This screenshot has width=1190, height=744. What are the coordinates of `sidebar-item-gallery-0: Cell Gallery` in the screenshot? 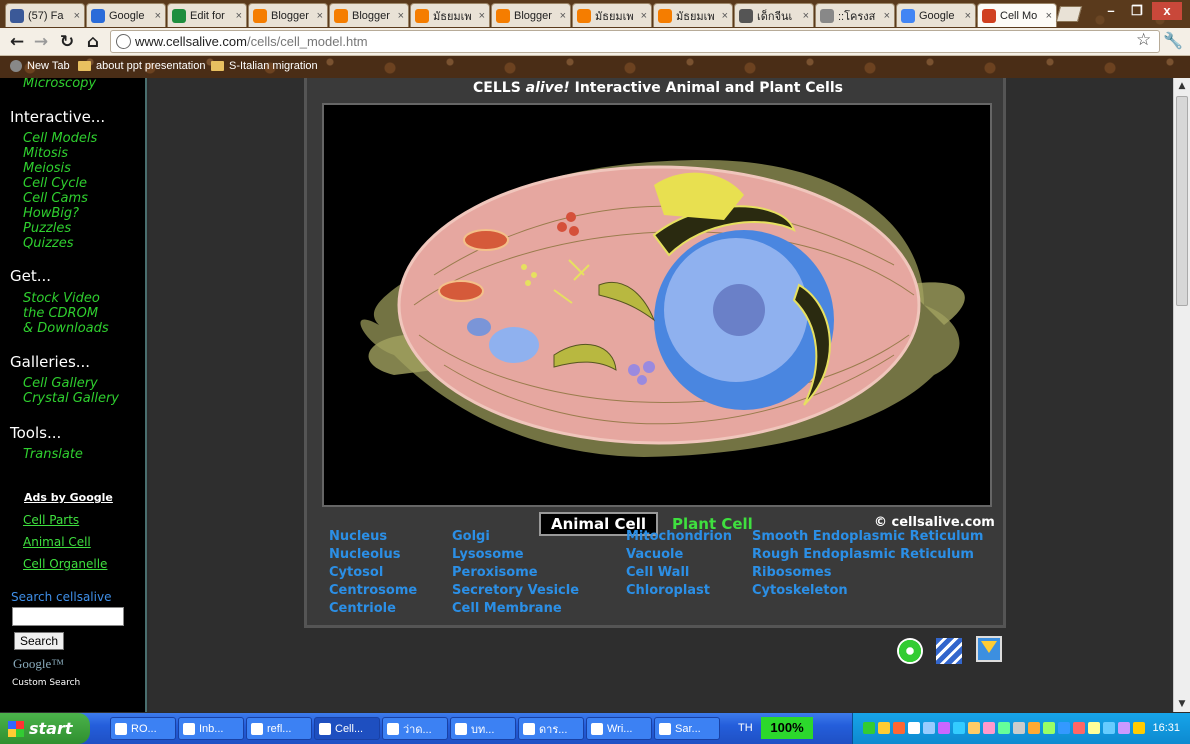 It's located at (60, 383).